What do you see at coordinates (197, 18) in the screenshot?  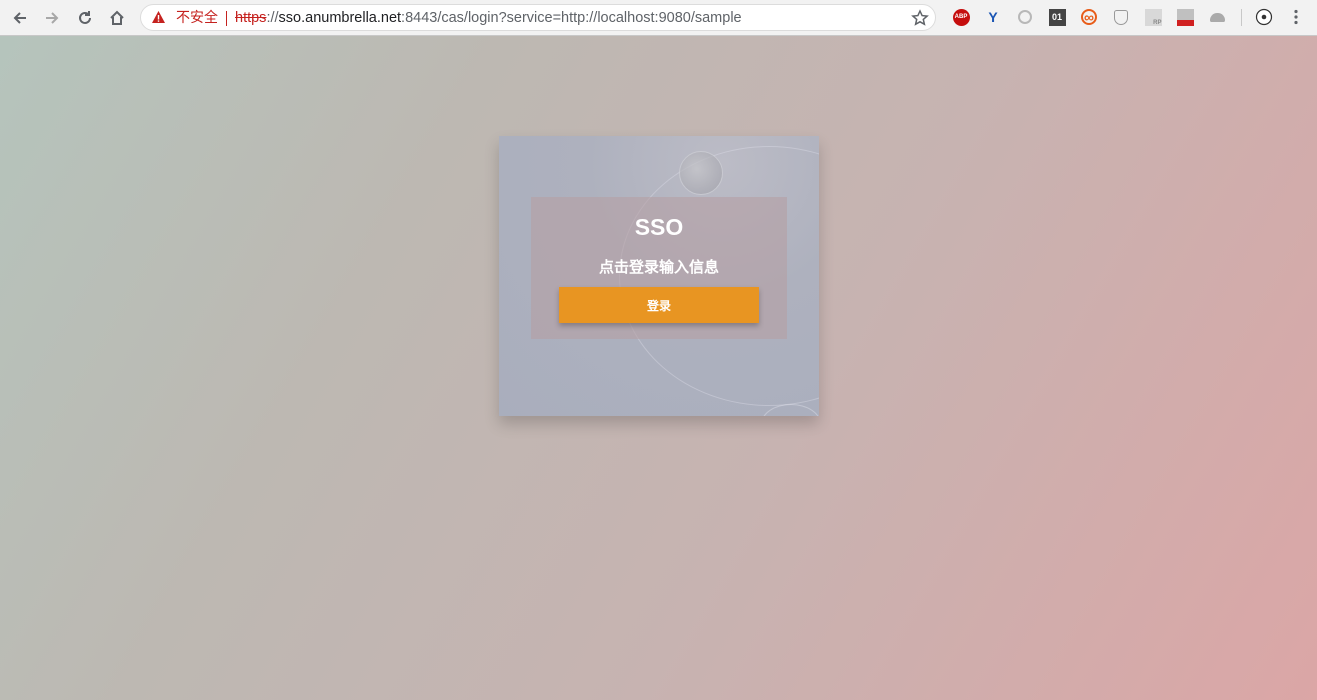 I see `not-secure-label: 不安全` at bounding box center [197, 18].